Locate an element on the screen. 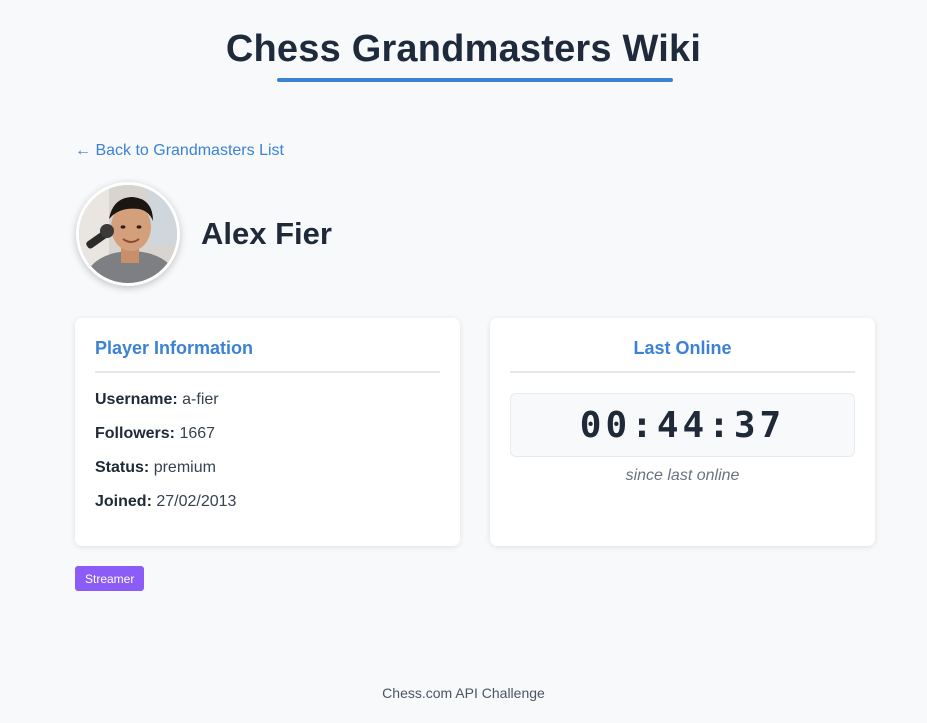 This screenshot has height=723, width=927. info-username: Username: a-fier is located at coordinates (267, 400).